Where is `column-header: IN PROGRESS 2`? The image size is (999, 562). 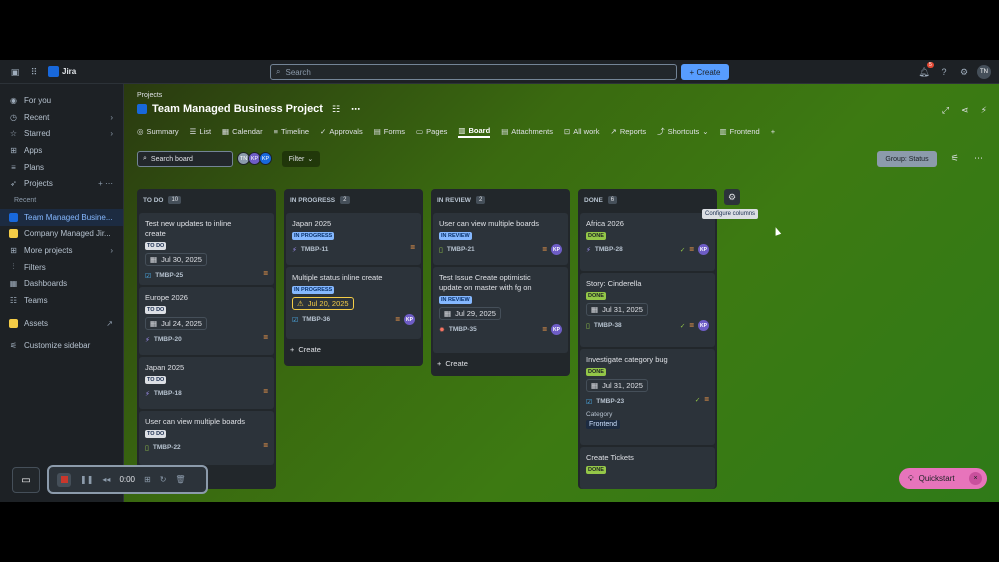
column-header: IN PROGRESS 2 is located at coordinates (353, 200).